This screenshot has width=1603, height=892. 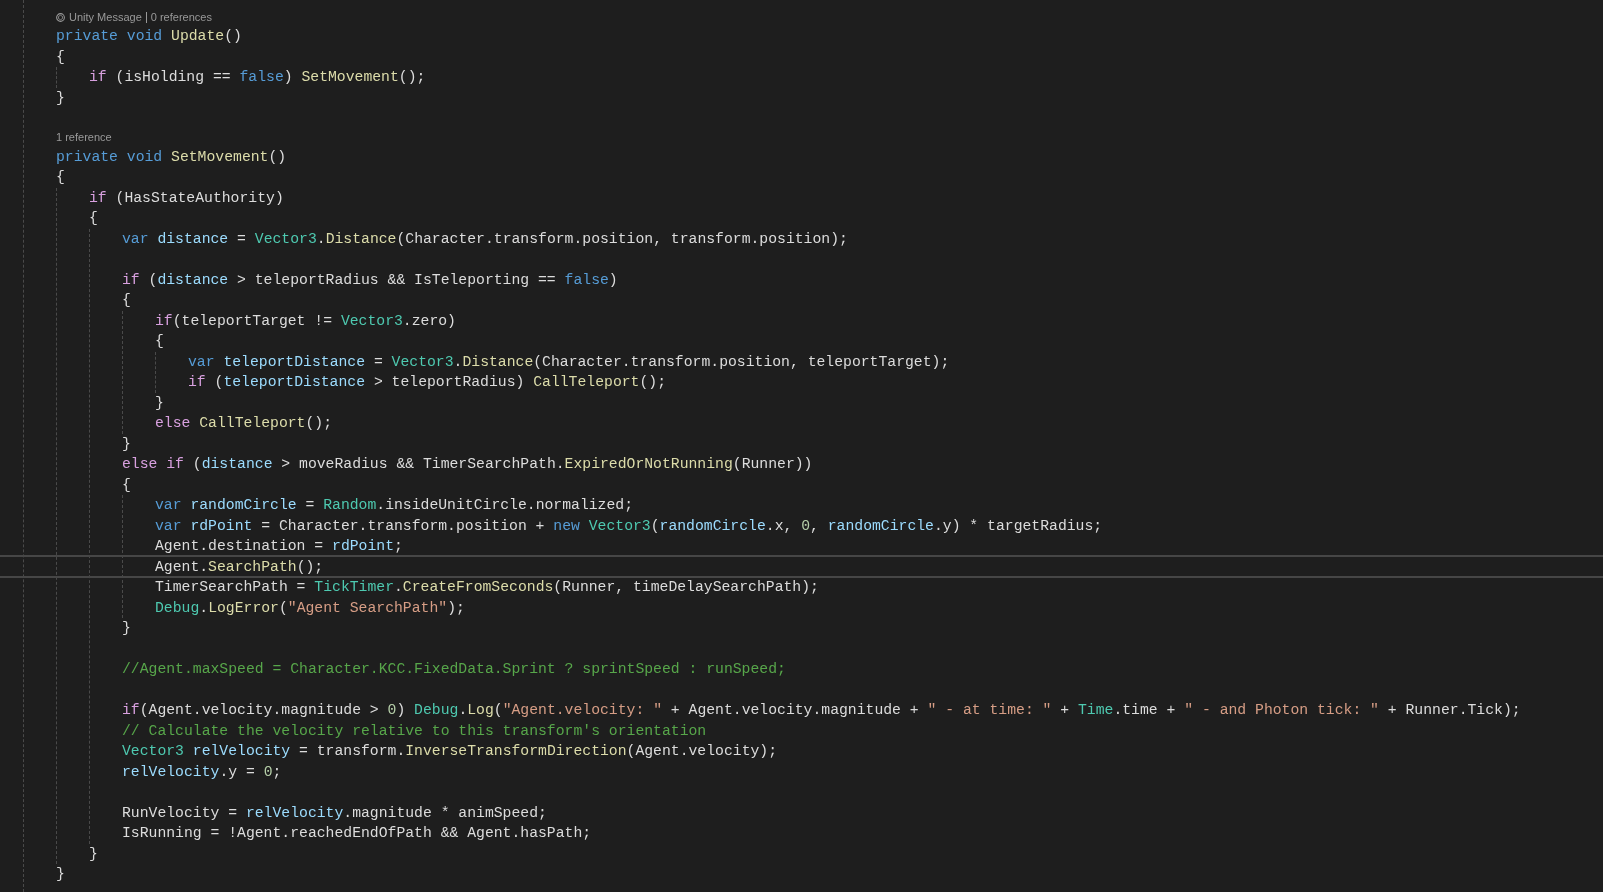 I want to click on code-line: Debug.LogError("Agent SearchPath");, so click(x=310, y=608).